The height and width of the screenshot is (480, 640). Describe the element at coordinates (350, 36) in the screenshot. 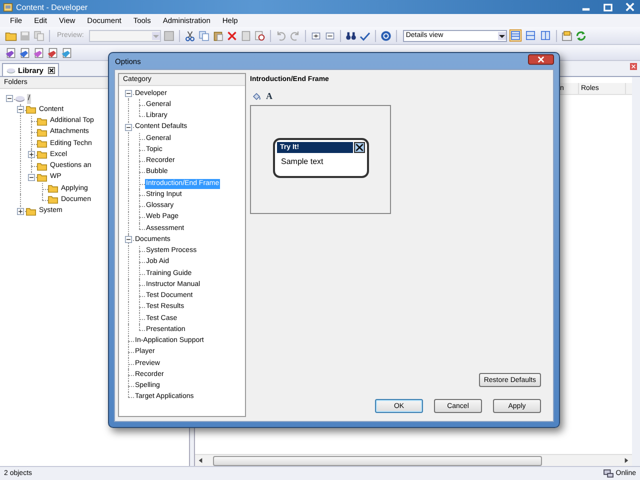

I see `binoculars-icon` at that location.